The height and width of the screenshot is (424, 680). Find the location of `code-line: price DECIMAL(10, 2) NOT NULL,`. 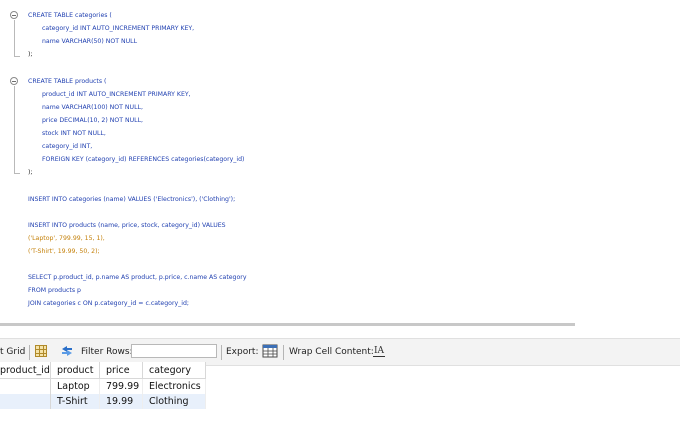

code-line: price DECIMAL(10, 2) NOT NULL, is located at coordinates (93, 120).